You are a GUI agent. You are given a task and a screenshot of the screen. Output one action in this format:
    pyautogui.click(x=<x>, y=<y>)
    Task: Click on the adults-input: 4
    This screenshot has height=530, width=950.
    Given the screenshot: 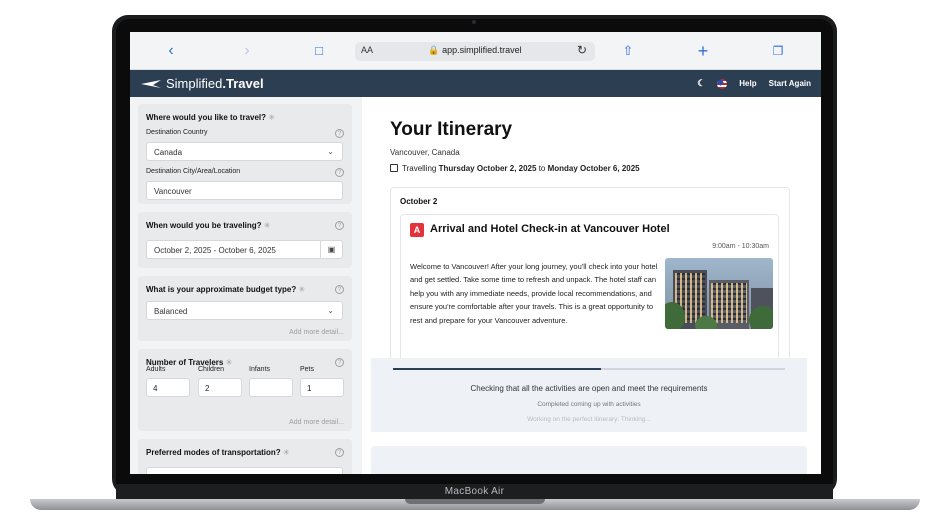 What is the action you would take?
    pyautogui.click(x=168, y=387)
    